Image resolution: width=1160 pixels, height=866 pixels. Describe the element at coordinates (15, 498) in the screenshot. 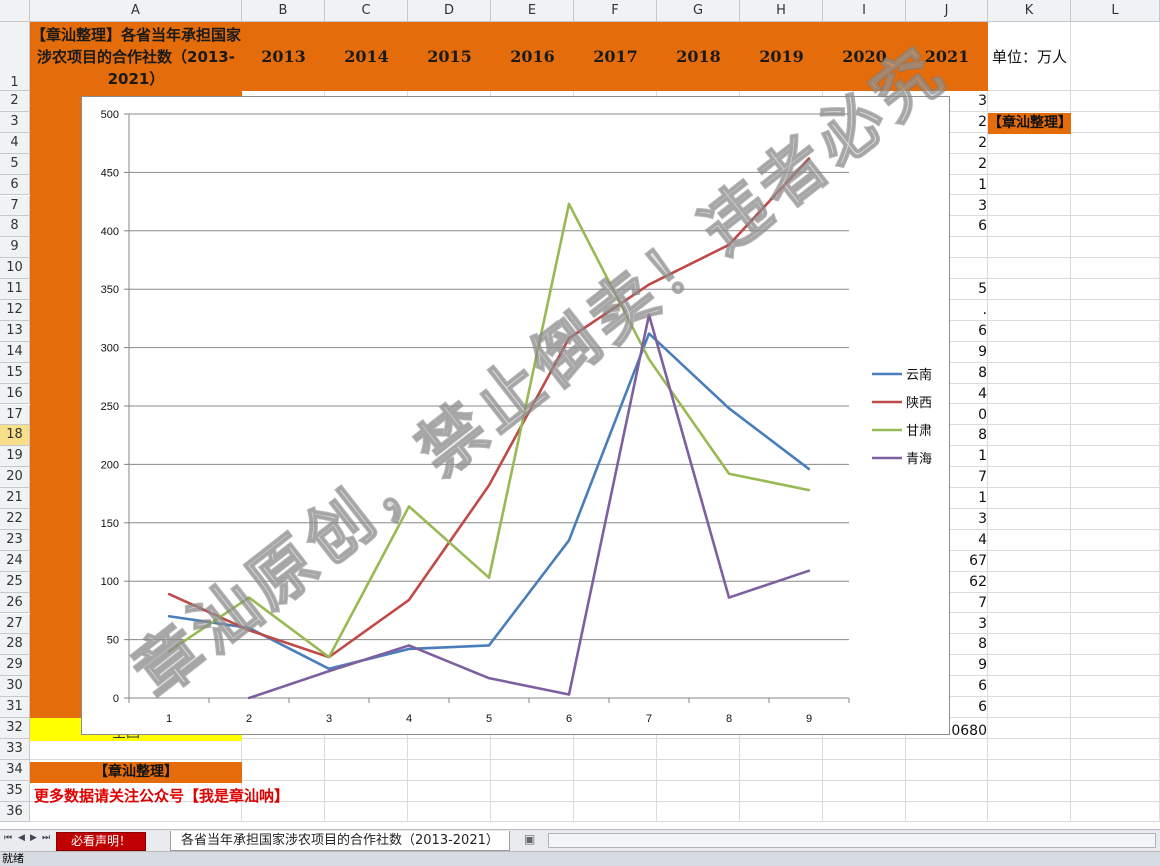

I see `row-header: 21` at that location.